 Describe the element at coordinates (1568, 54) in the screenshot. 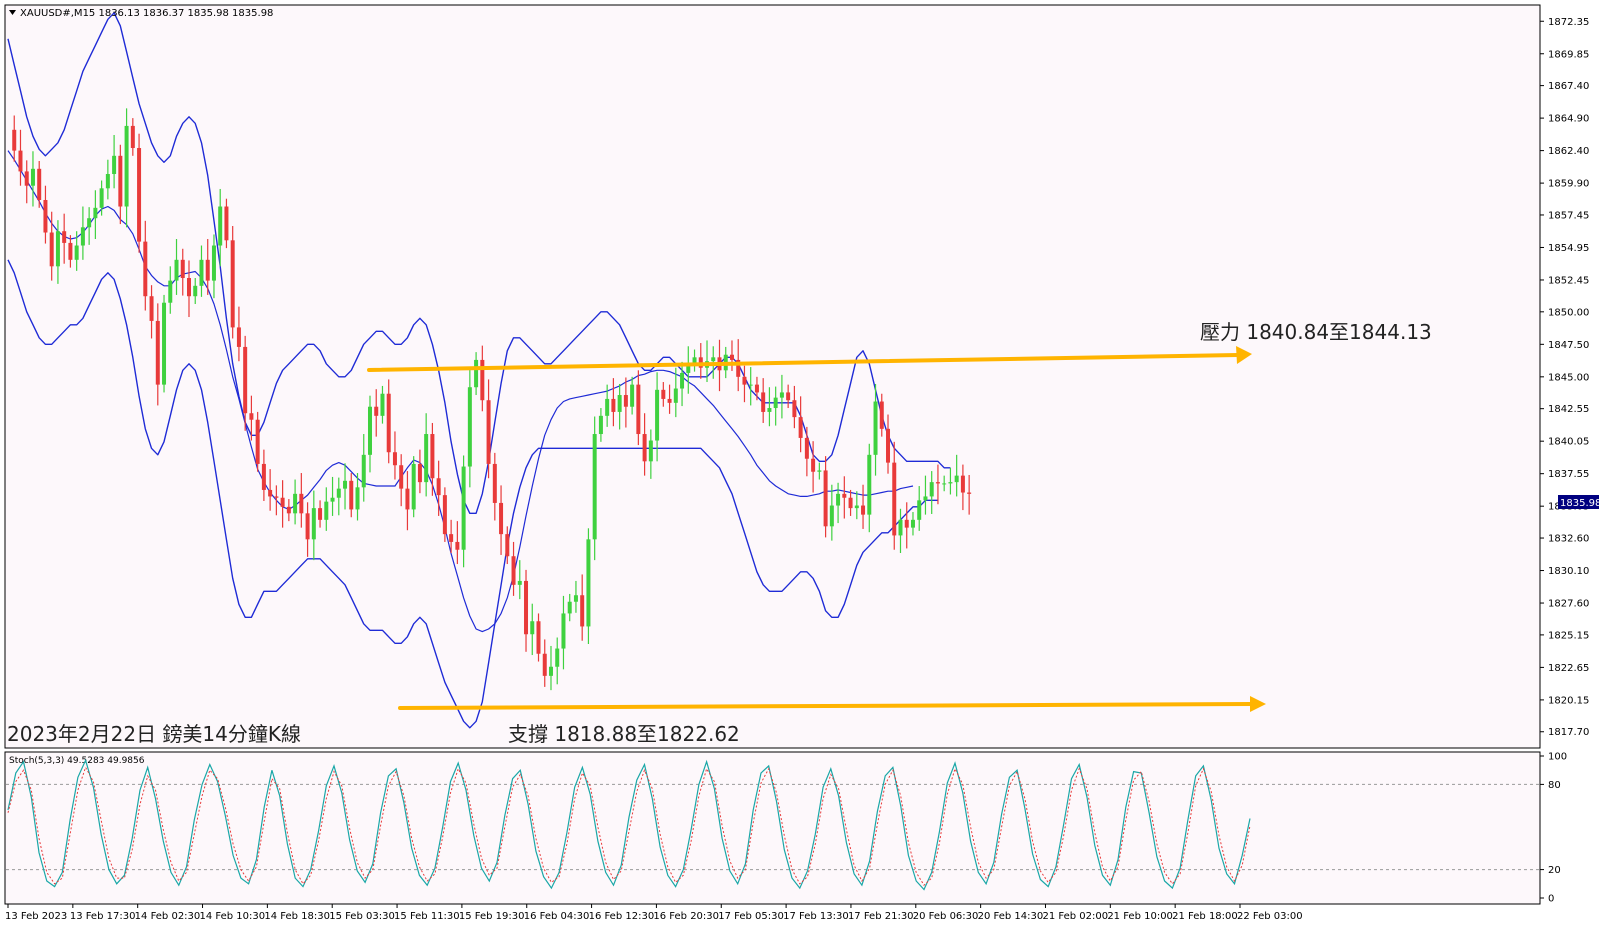

I see `price-tick-label: 1869.85` at that location.